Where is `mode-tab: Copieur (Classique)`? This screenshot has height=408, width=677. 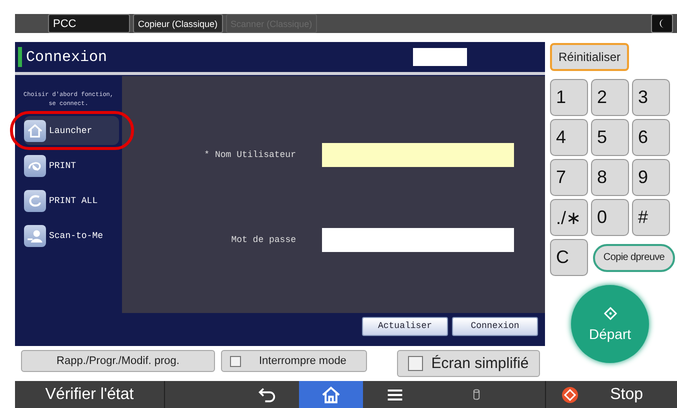
mode-tab: Copieur (Classique) is located at coordinates (178, 24).